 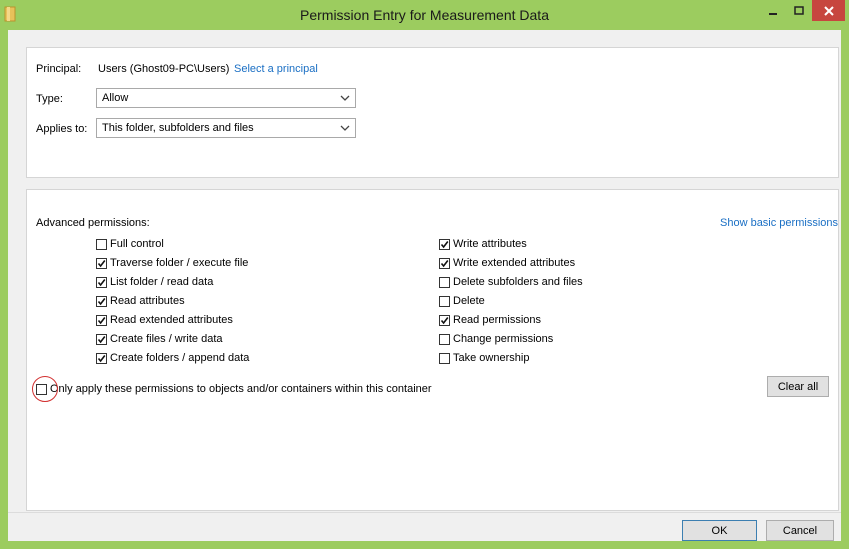 I want to click on cancel-button: Cancel, so click(x=800, y=530).